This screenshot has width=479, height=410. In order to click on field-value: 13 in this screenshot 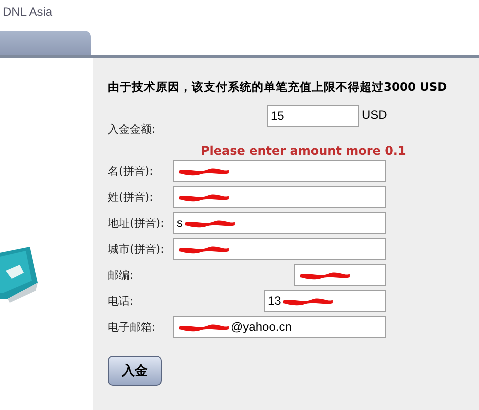, I will do `click(275, 301)`.